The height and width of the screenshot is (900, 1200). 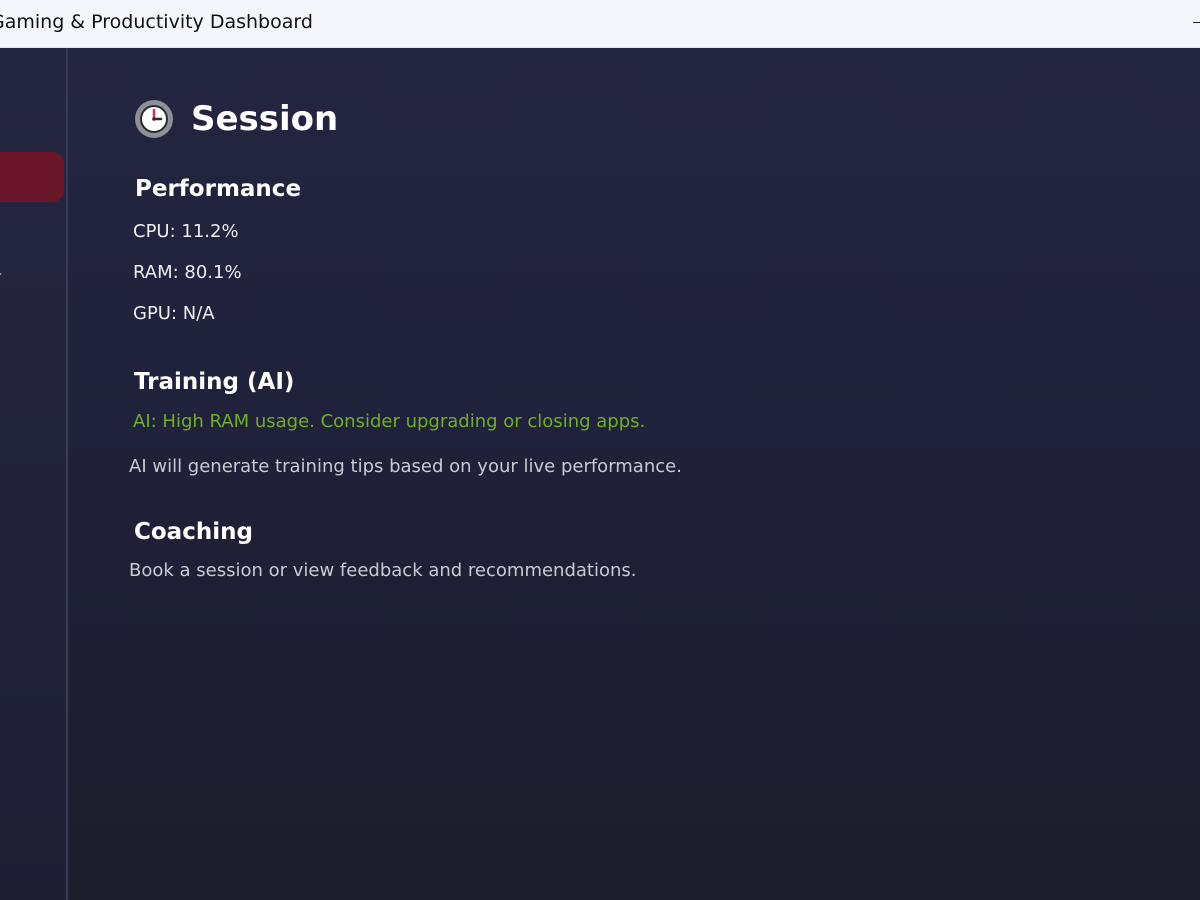 What do you see at coordinates (600, 24) in the screenshot?
I see `window-titlebar: Gaming & Productivity Dashboard` at bounding box center [600, 24].